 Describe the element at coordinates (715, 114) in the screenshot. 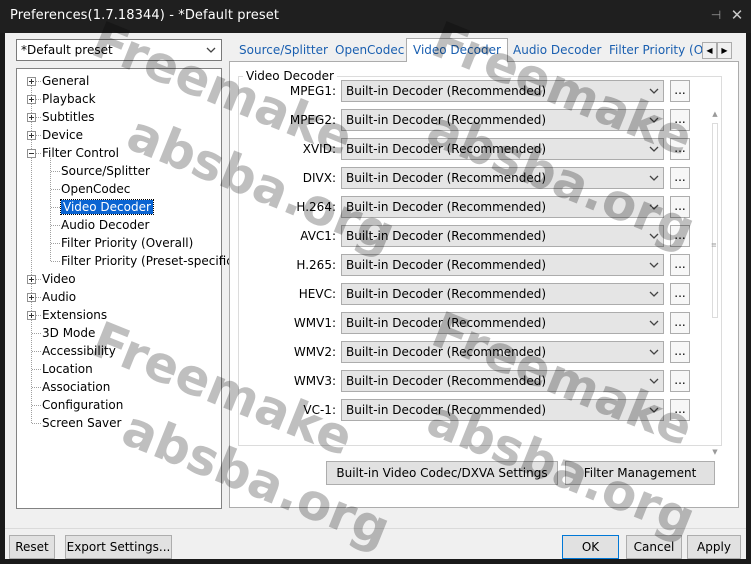

I see `scroll-up-icon: ▲` at that location.